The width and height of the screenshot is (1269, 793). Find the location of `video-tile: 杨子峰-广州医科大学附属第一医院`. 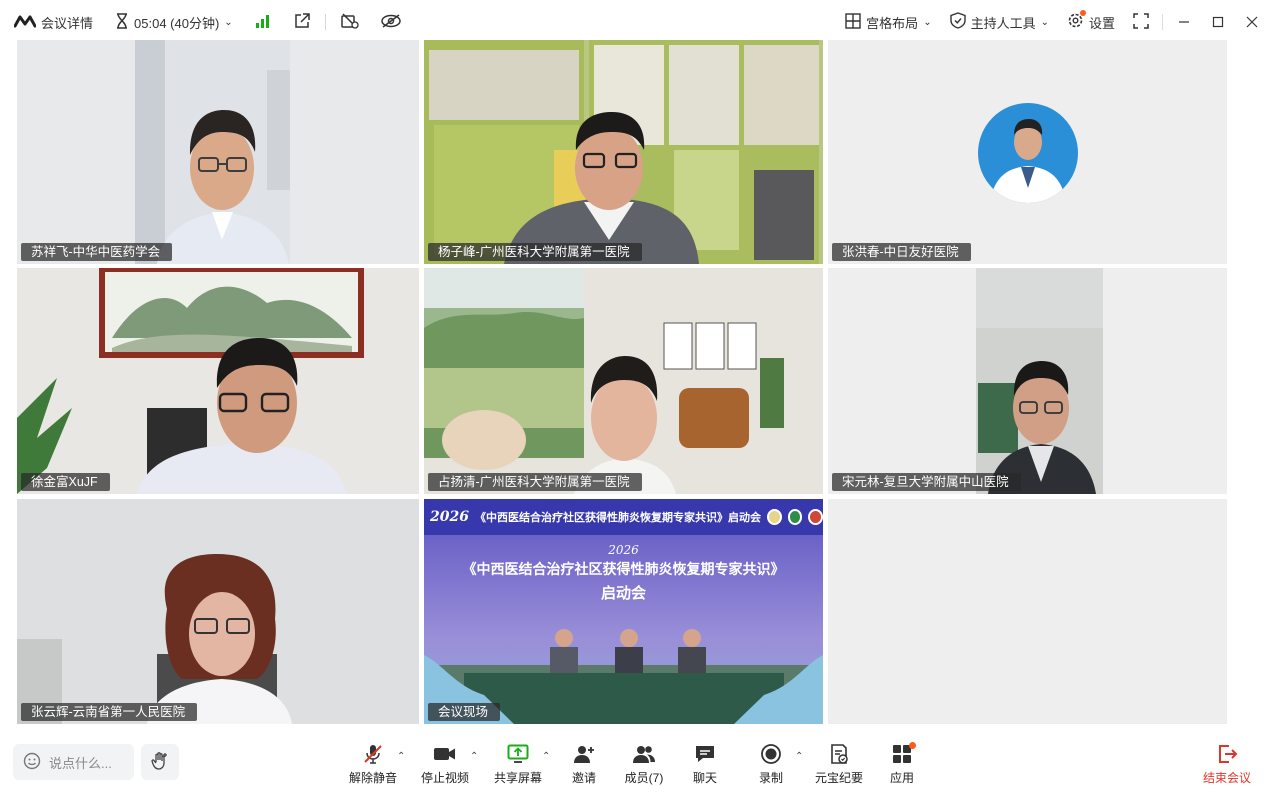

video-tile: 杨子峰-广州医科大学附属第一医院 is located at coordinates (623, 152).